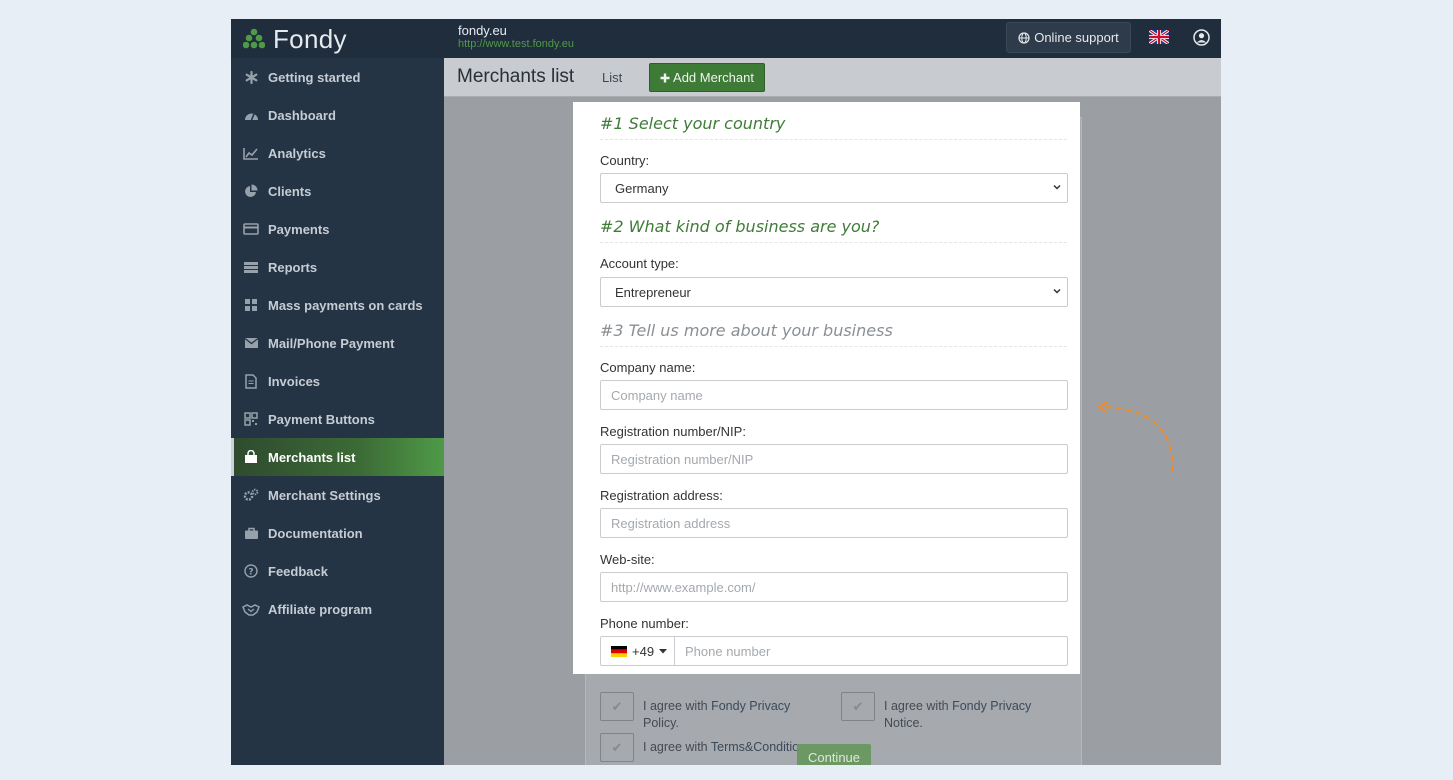 The height and width of the screenshot is (780, 1453). What do you see at coordinates (991, 706) in the screenshot?
I see `privacy-notice-link: Fondy Privacy` at bounding box center [991, 706].